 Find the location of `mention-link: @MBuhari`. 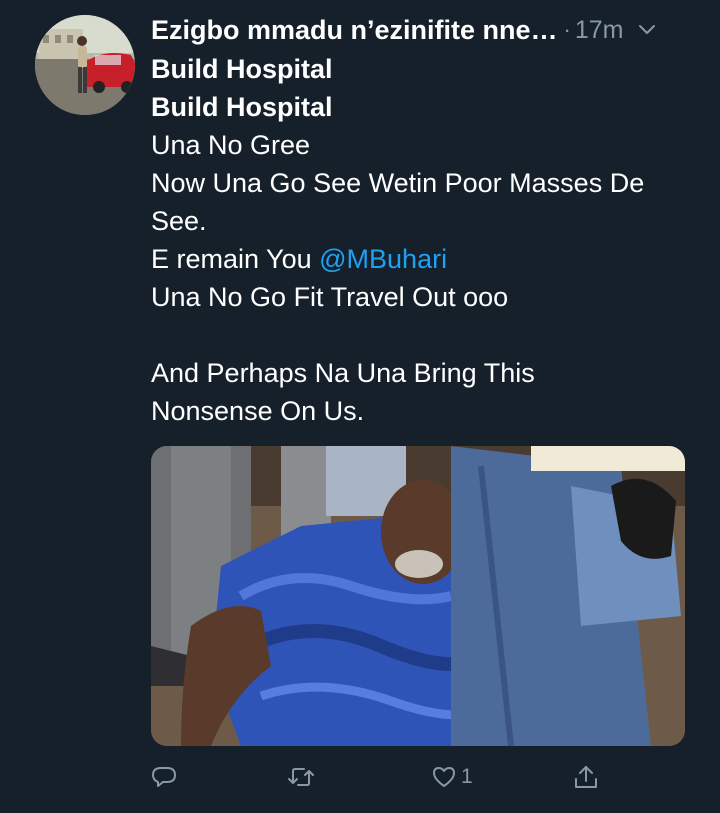

mention-link: @MBuhari is located at coordinates (383, 259).